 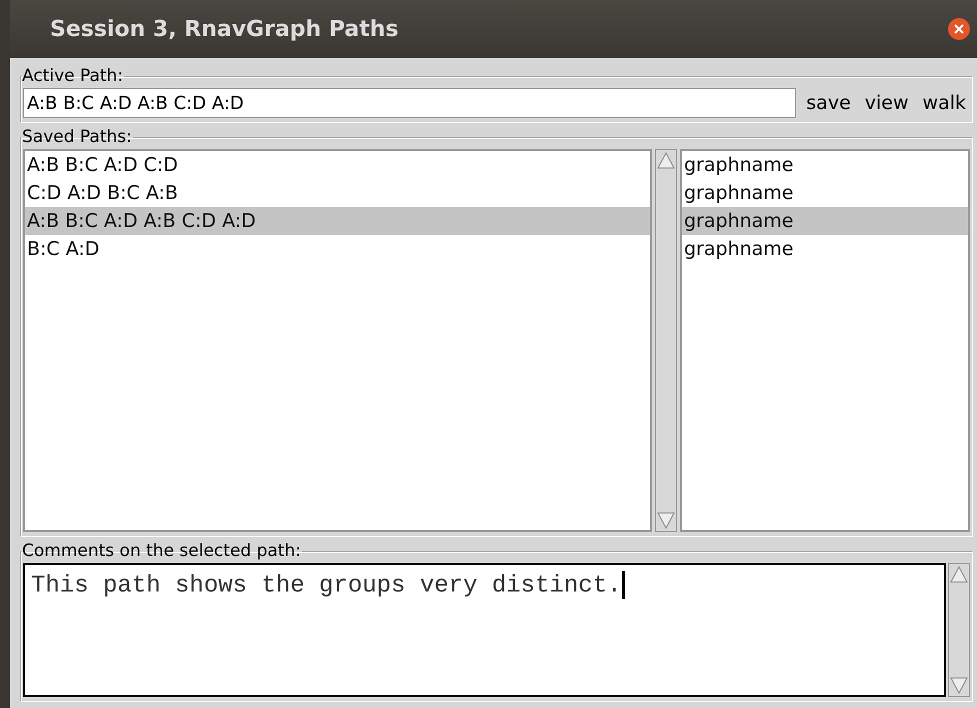 What do you see at coordinates (886, 103) in the screenshot?
I see `view-button: view` at bounding box center [886, 103].